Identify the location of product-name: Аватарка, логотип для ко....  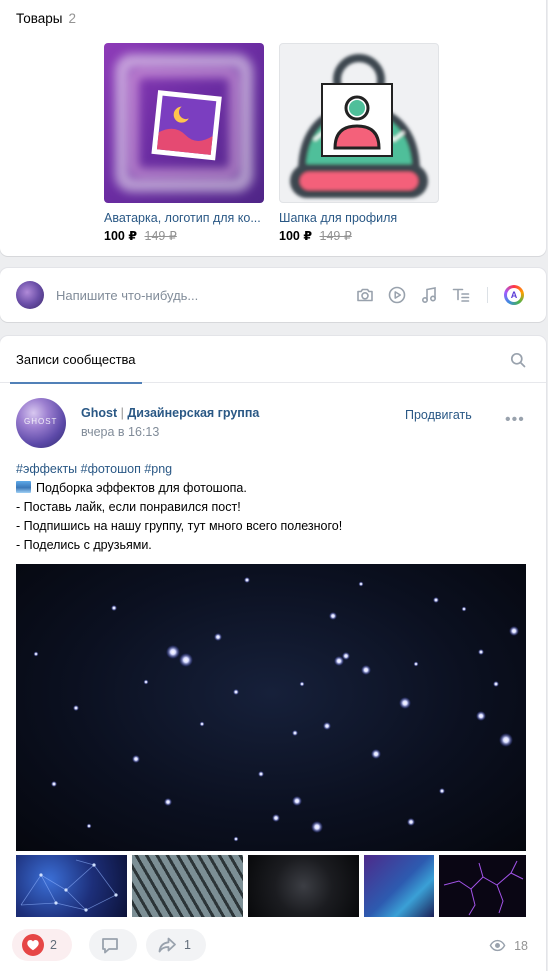
(184, 218).